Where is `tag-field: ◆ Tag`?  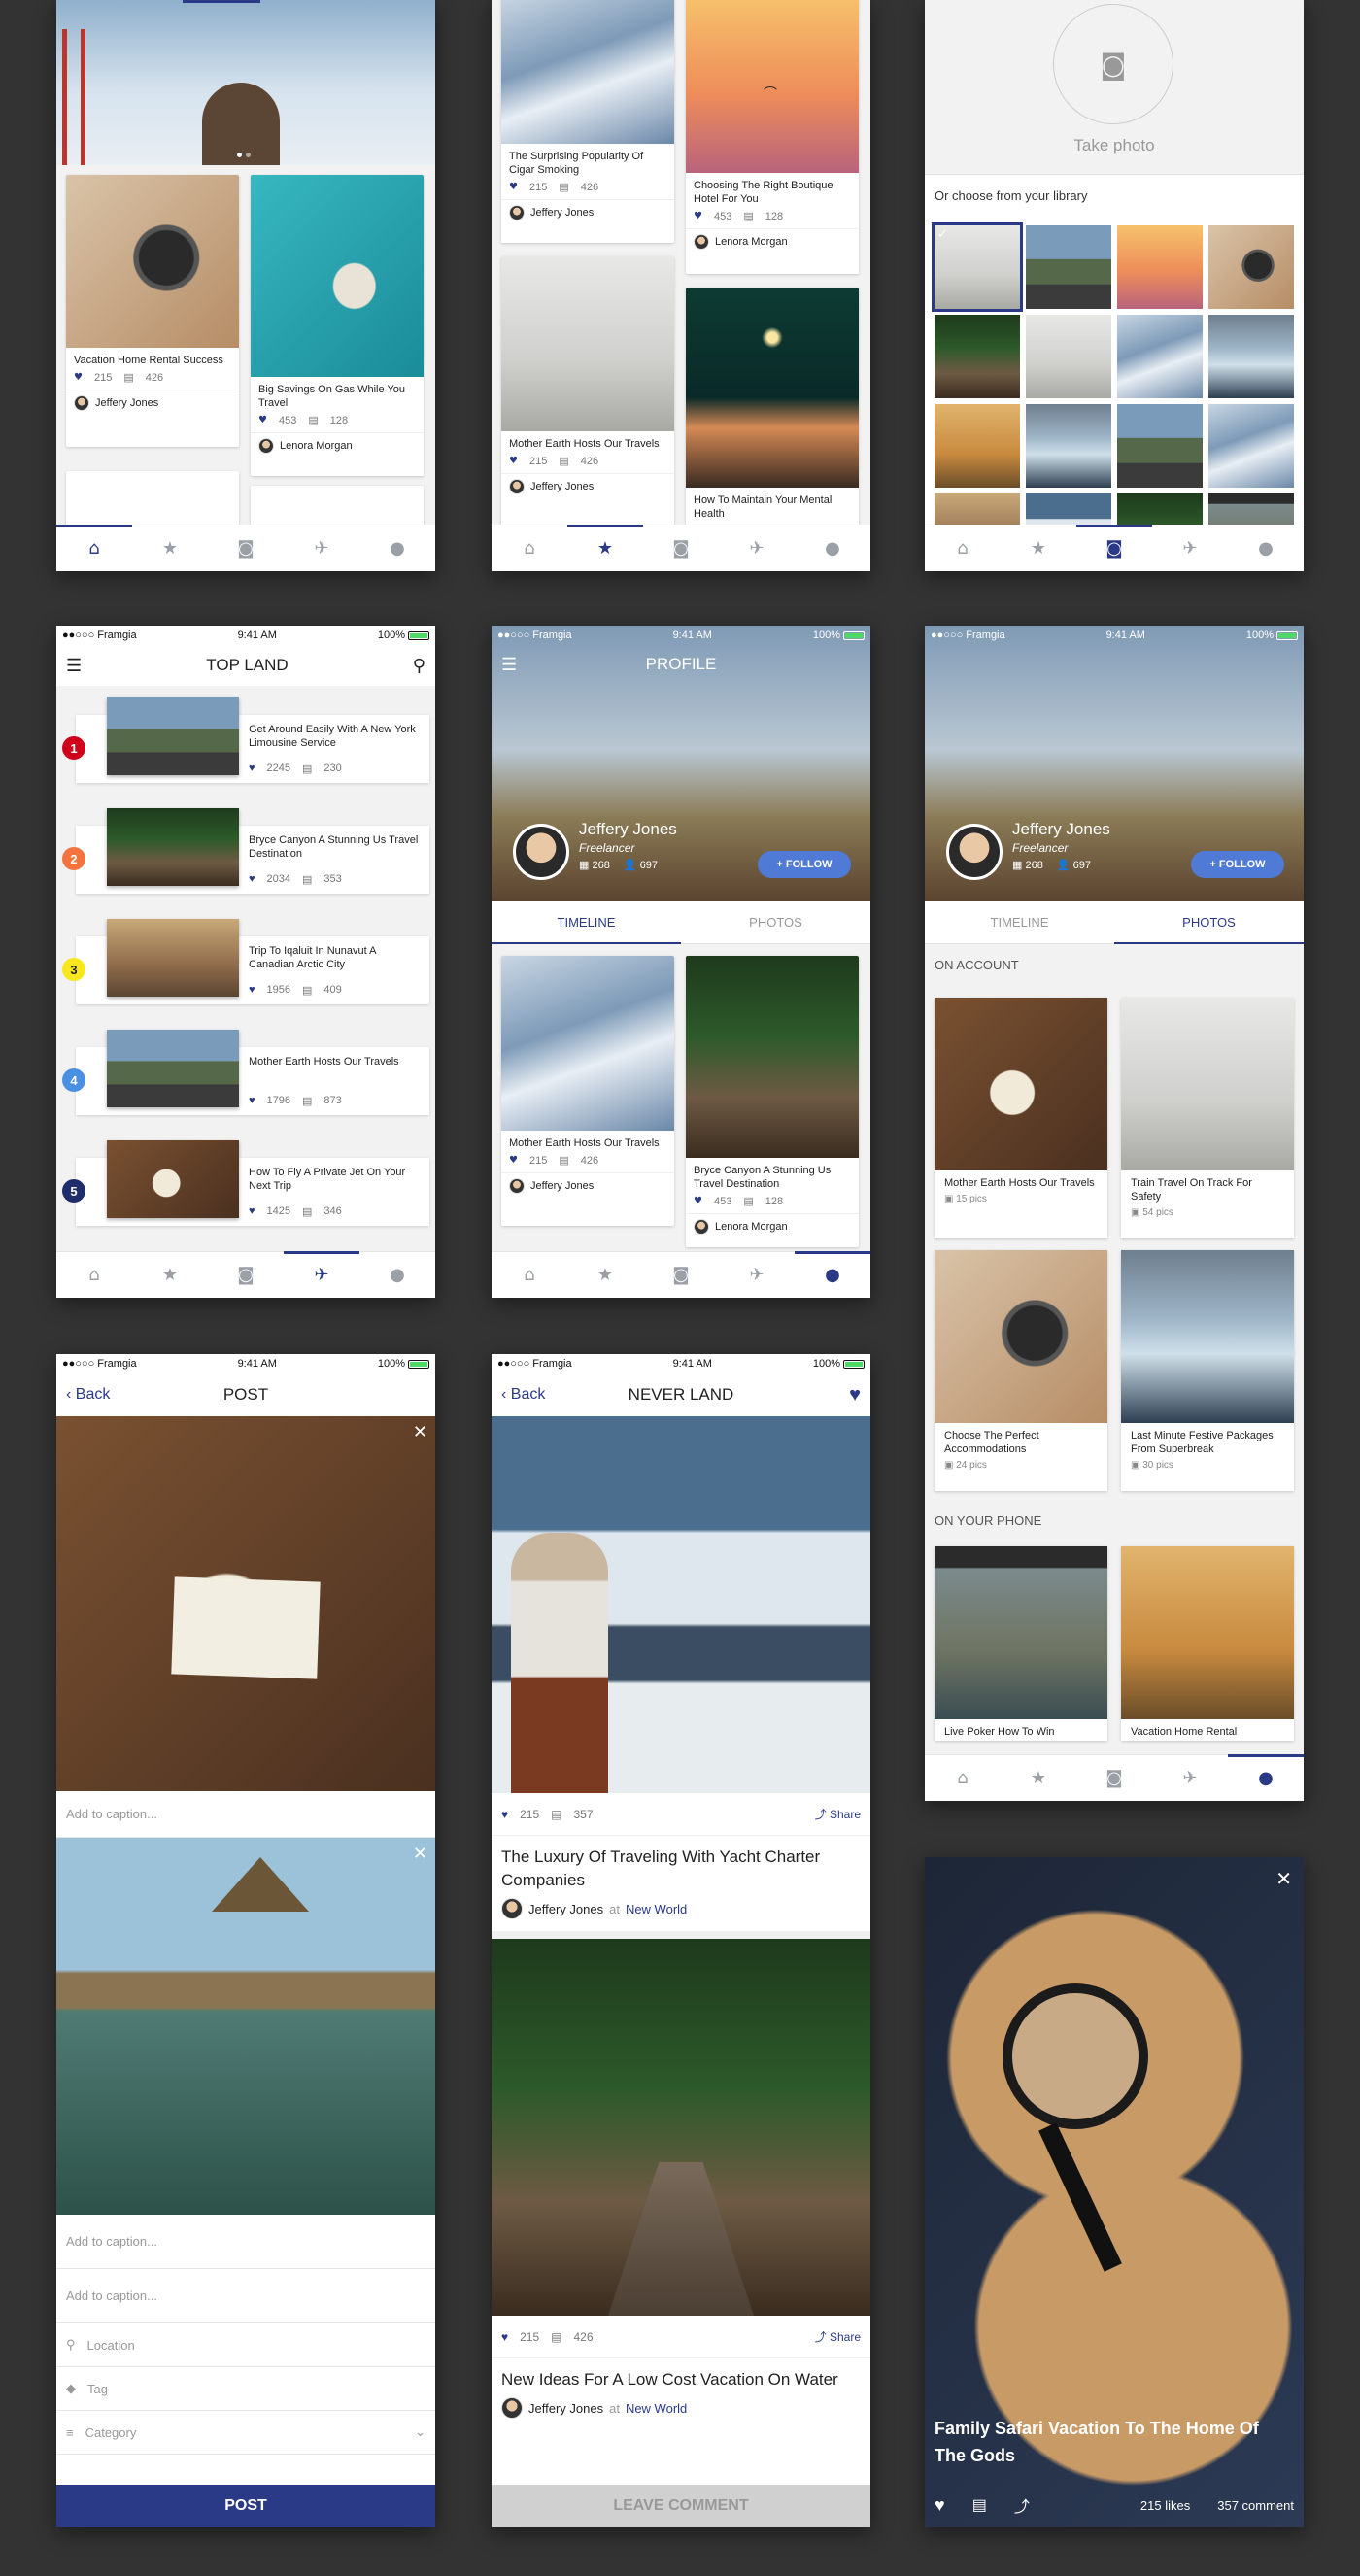
tag-field: ◆ Tag is located at coordinates (245, 2389).